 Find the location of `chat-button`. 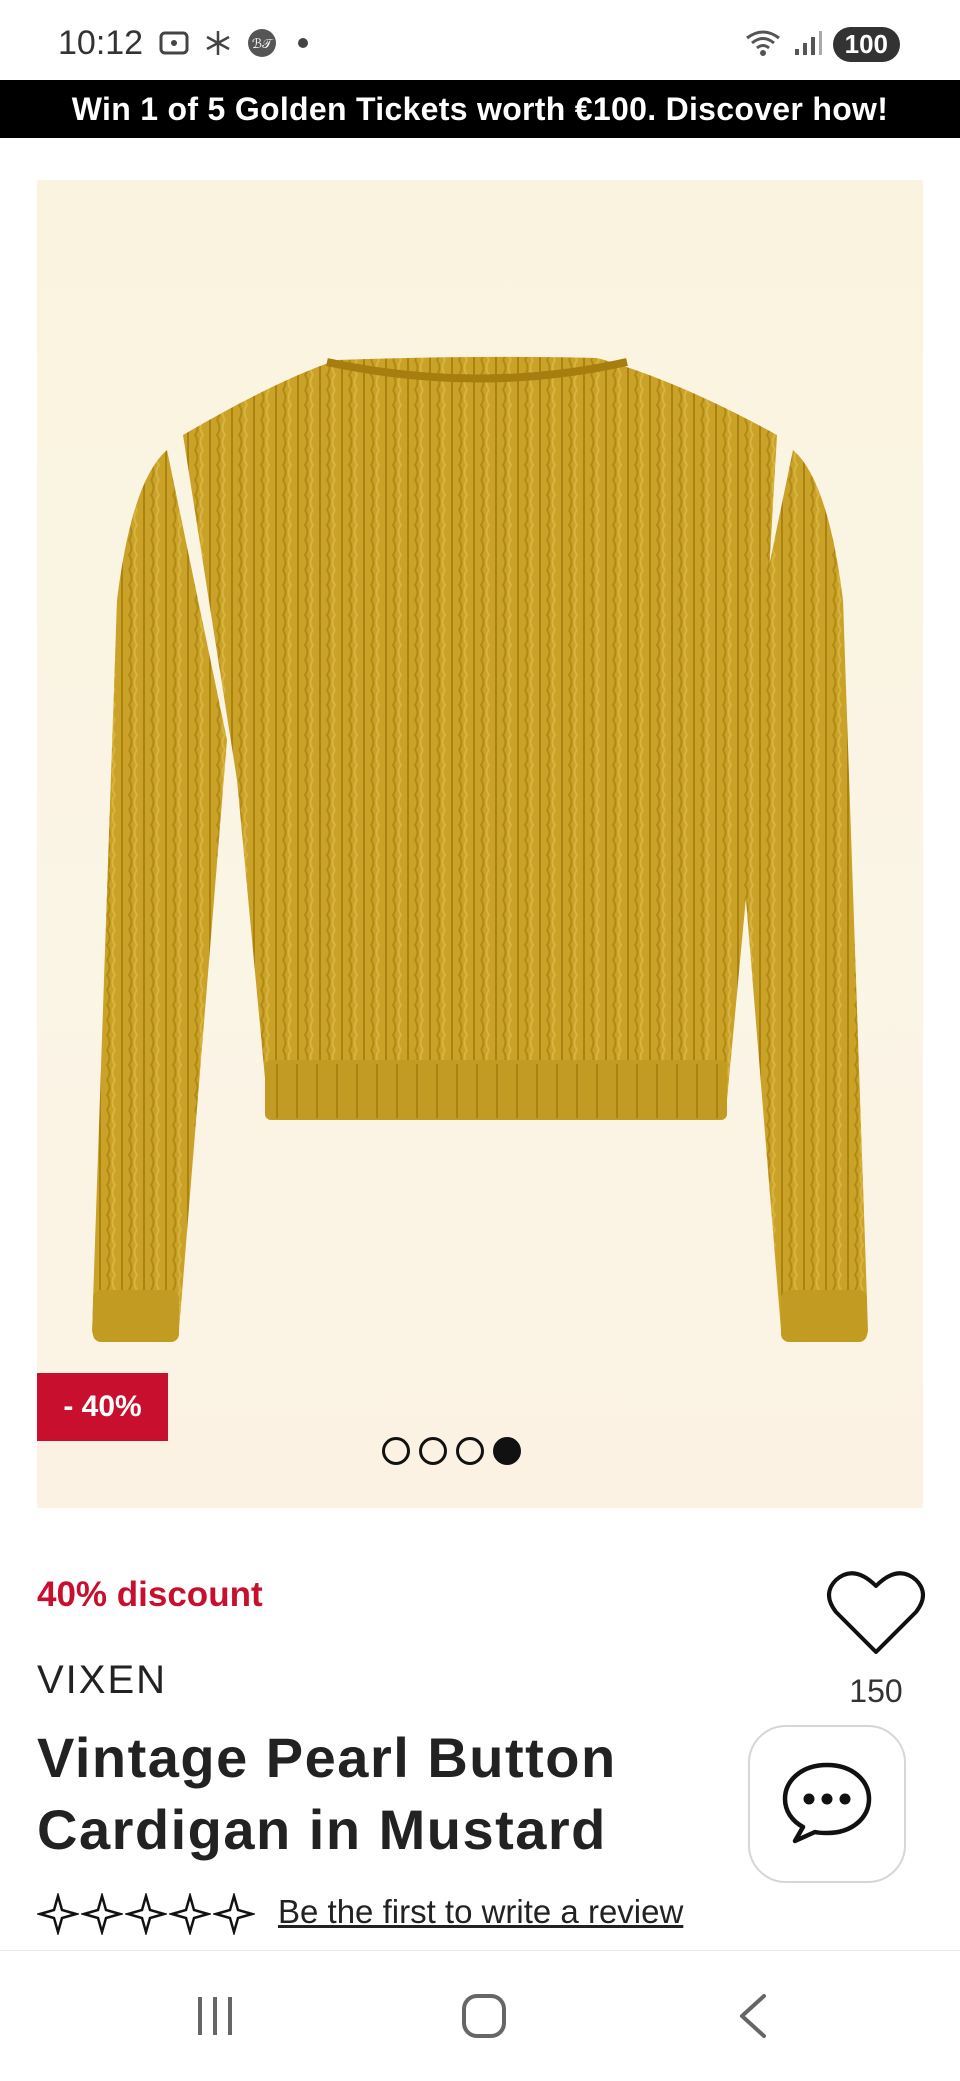

chat-button is located at coordinates (827, 1804).